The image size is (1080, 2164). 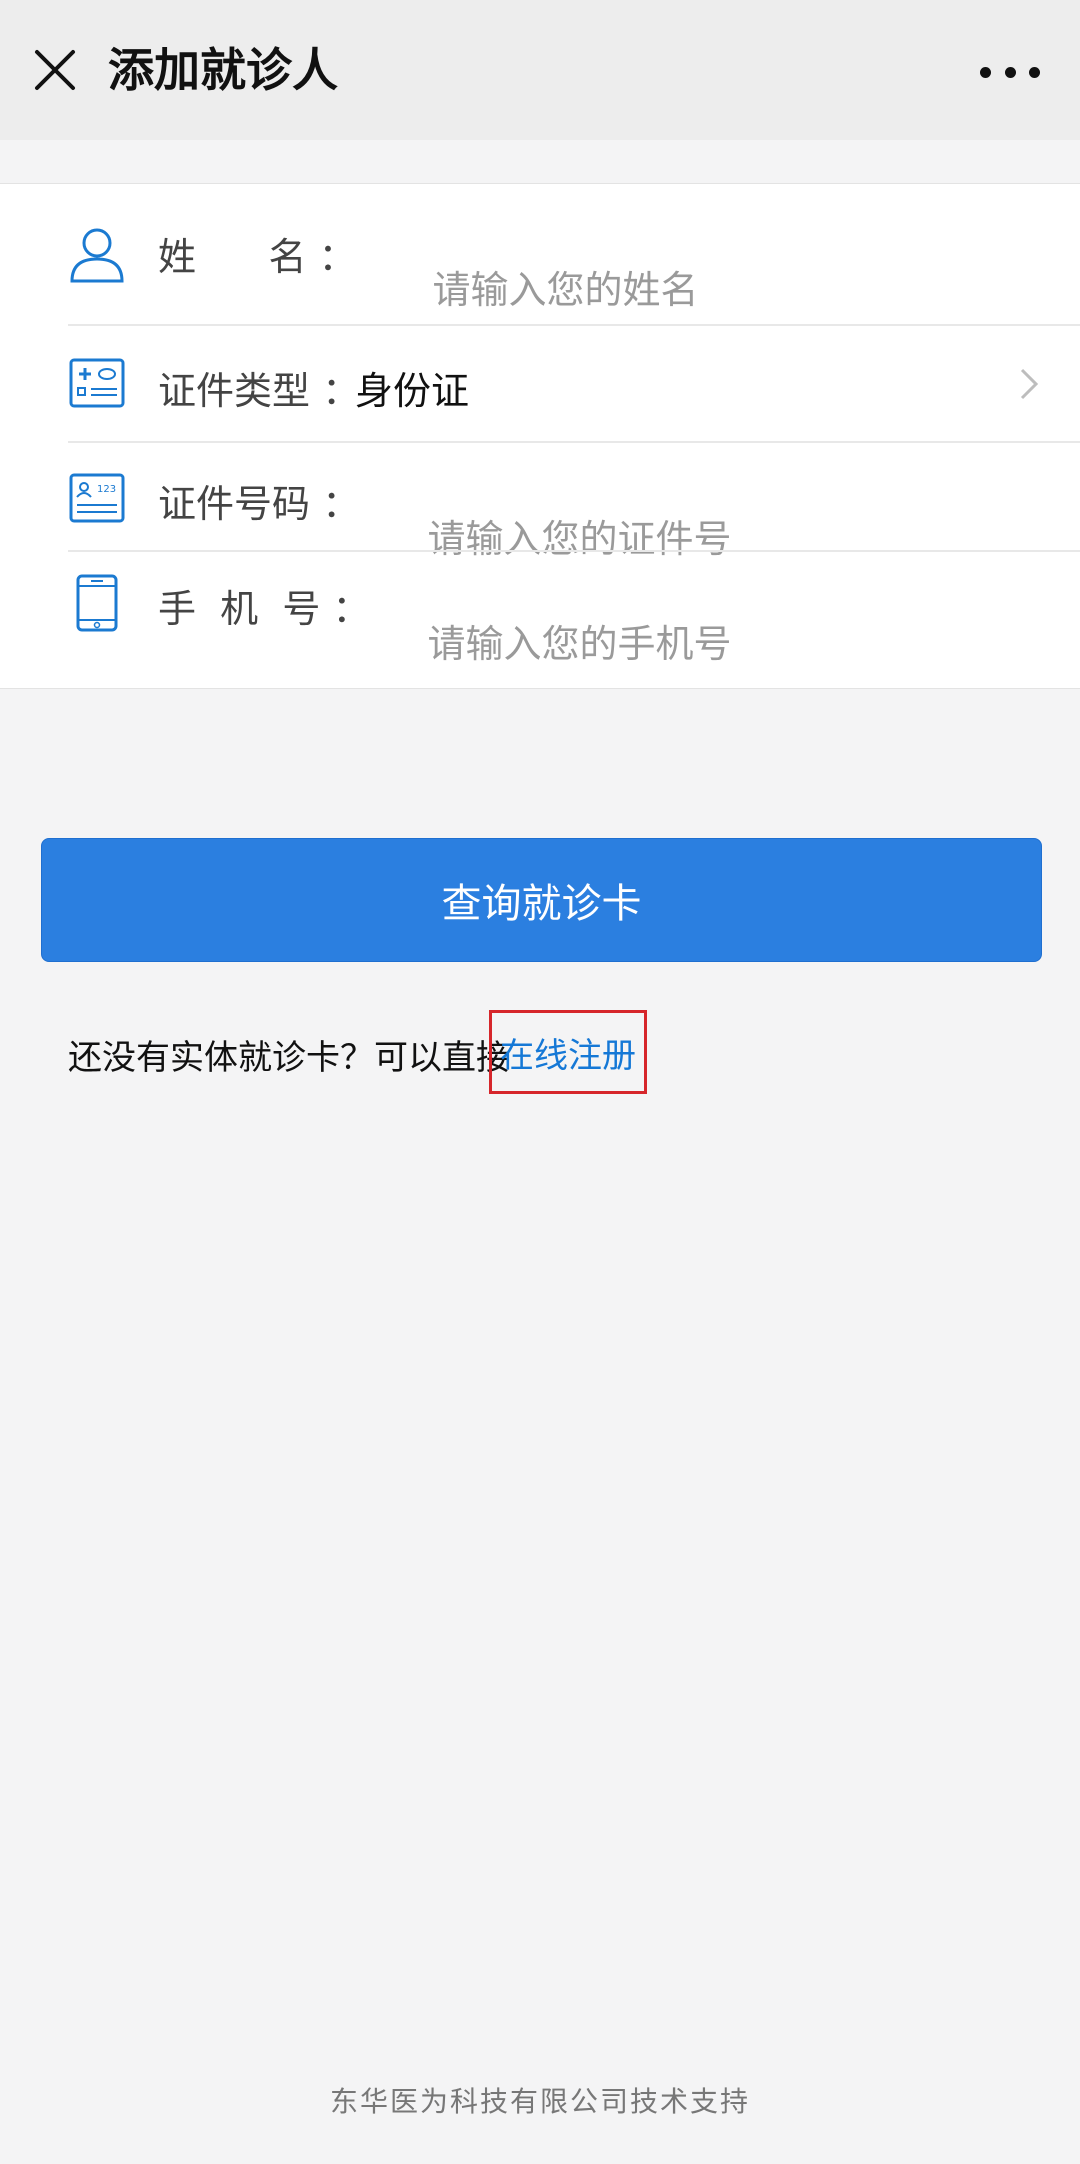 What do you see at coordinates (1029, 384) in the screenshot?
I see `chevron-right-icon` at bounding box center [1029, 384].